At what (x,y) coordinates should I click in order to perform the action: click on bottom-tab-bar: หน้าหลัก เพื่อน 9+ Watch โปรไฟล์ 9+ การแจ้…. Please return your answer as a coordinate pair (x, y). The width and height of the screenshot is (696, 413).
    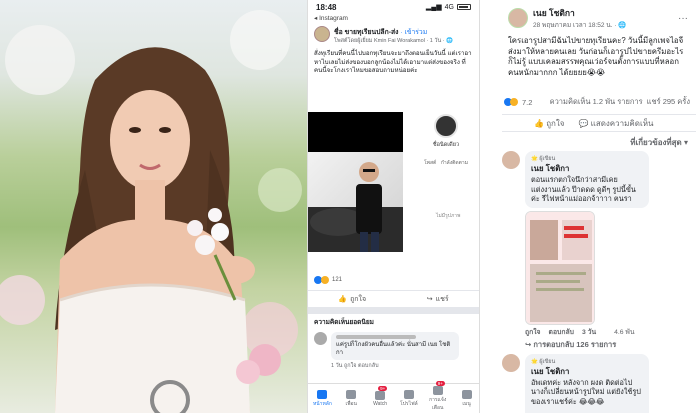
    Looking at the image, I should click on (393, 396).